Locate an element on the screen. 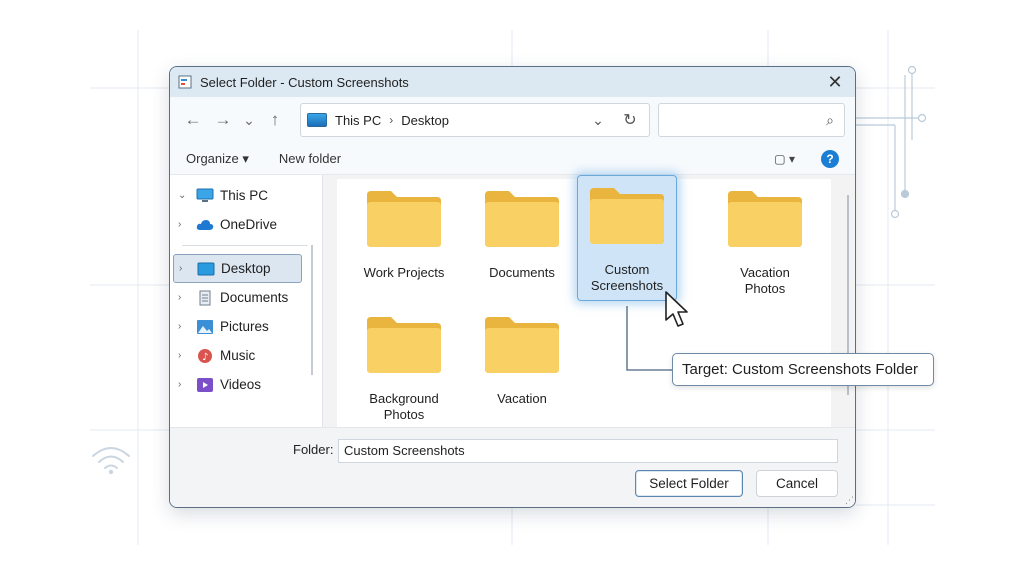  window-title: Select Folder - Custom Screenshots is located at coordinates (304, 82).